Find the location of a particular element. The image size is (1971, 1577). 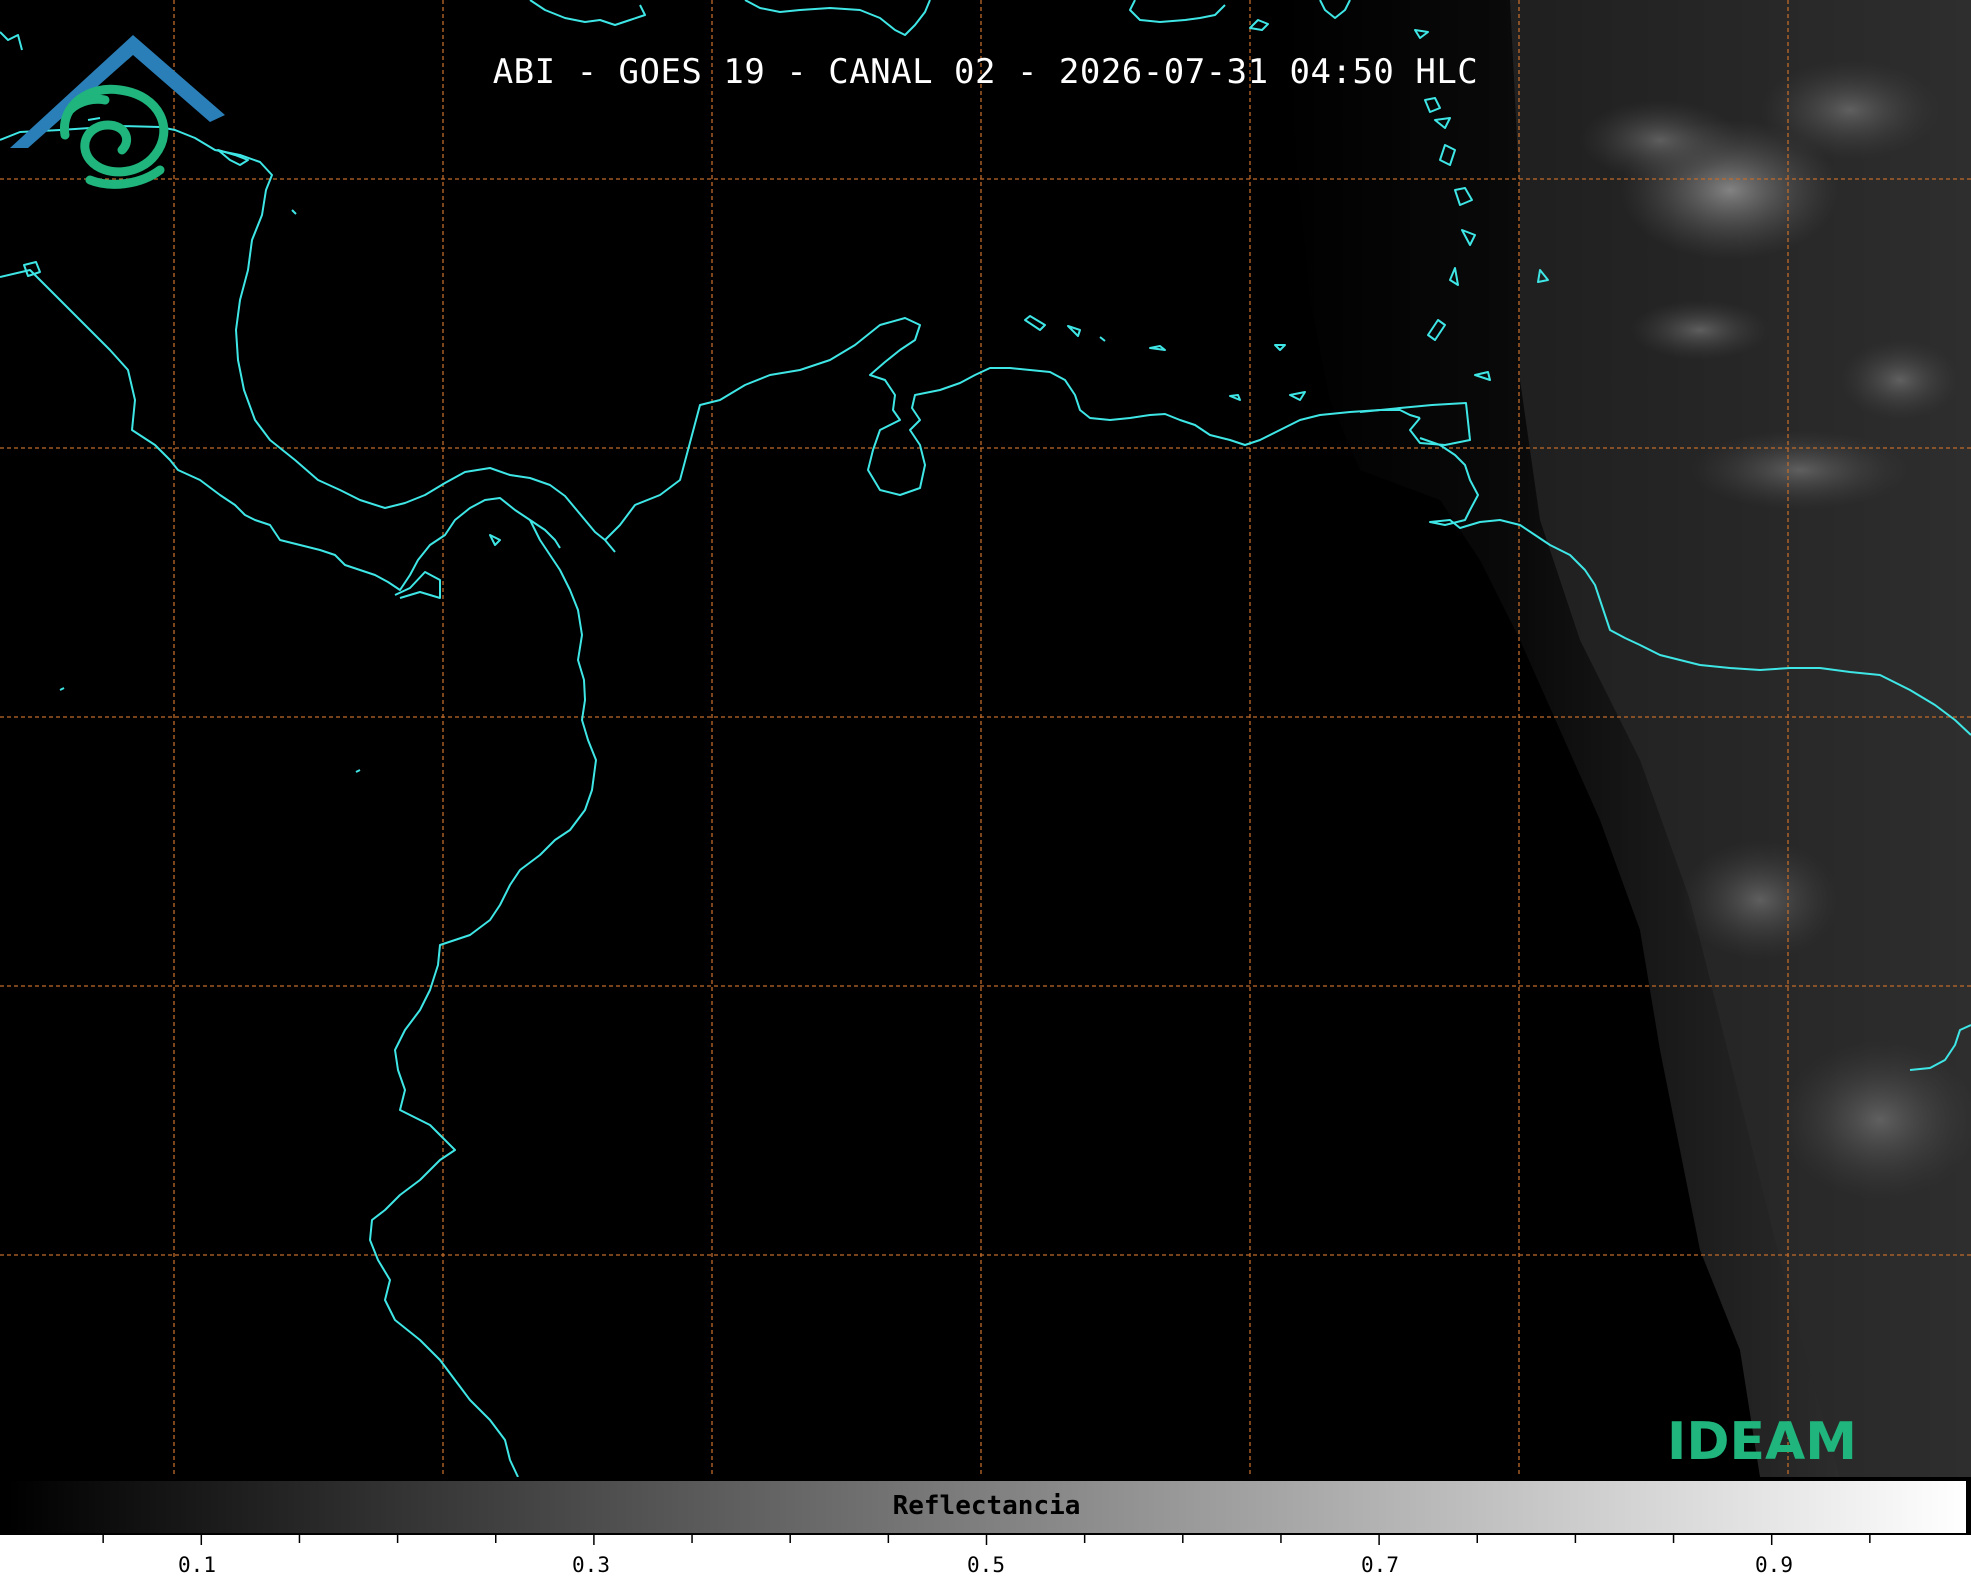

logo-swirl is located at coordinates (114, 136).